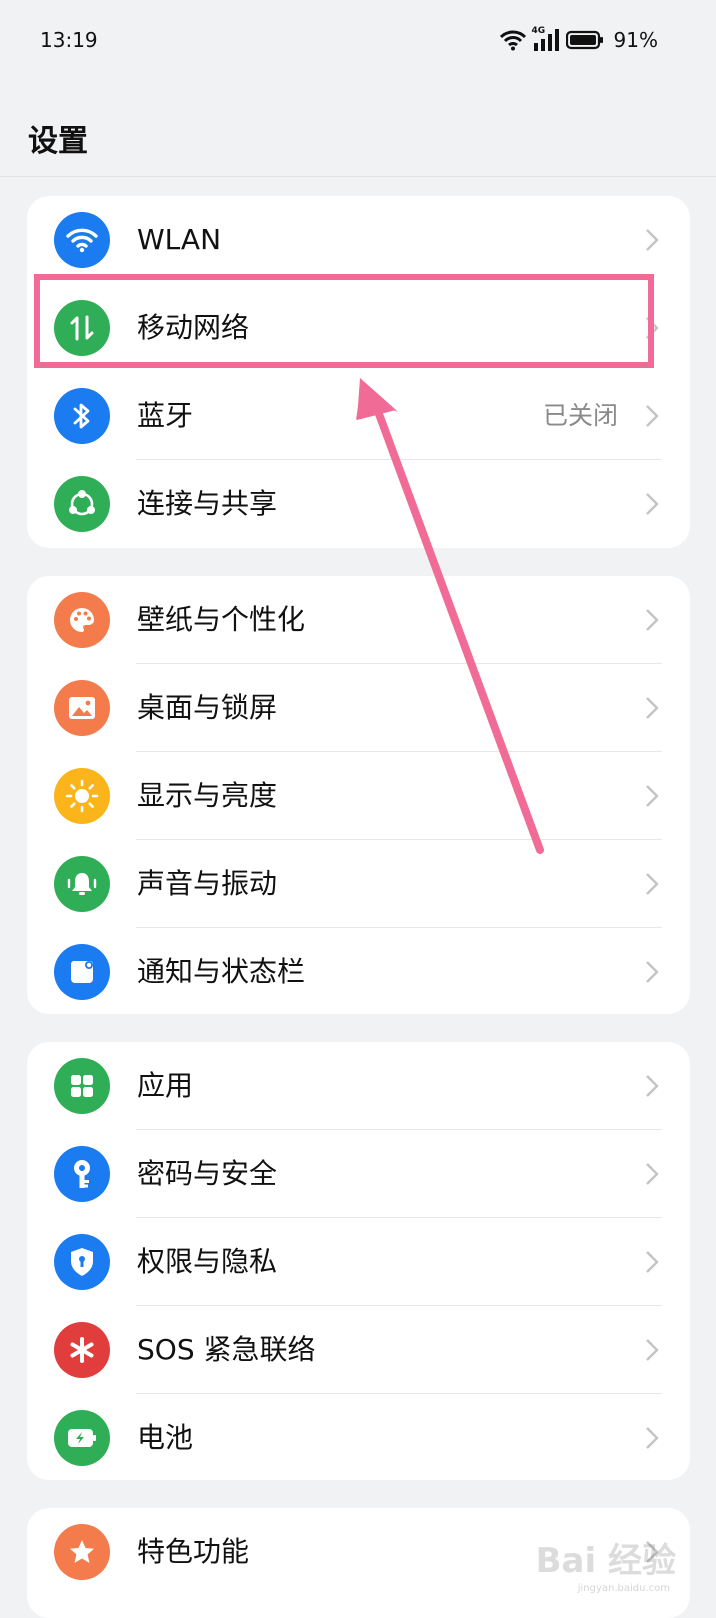 This screenshot has height=1618, width=716. Describe the element at coordinates (358, 620) in the screenshot. I see `settings-item-wallpaper: 壁纸与个性化` at that location.